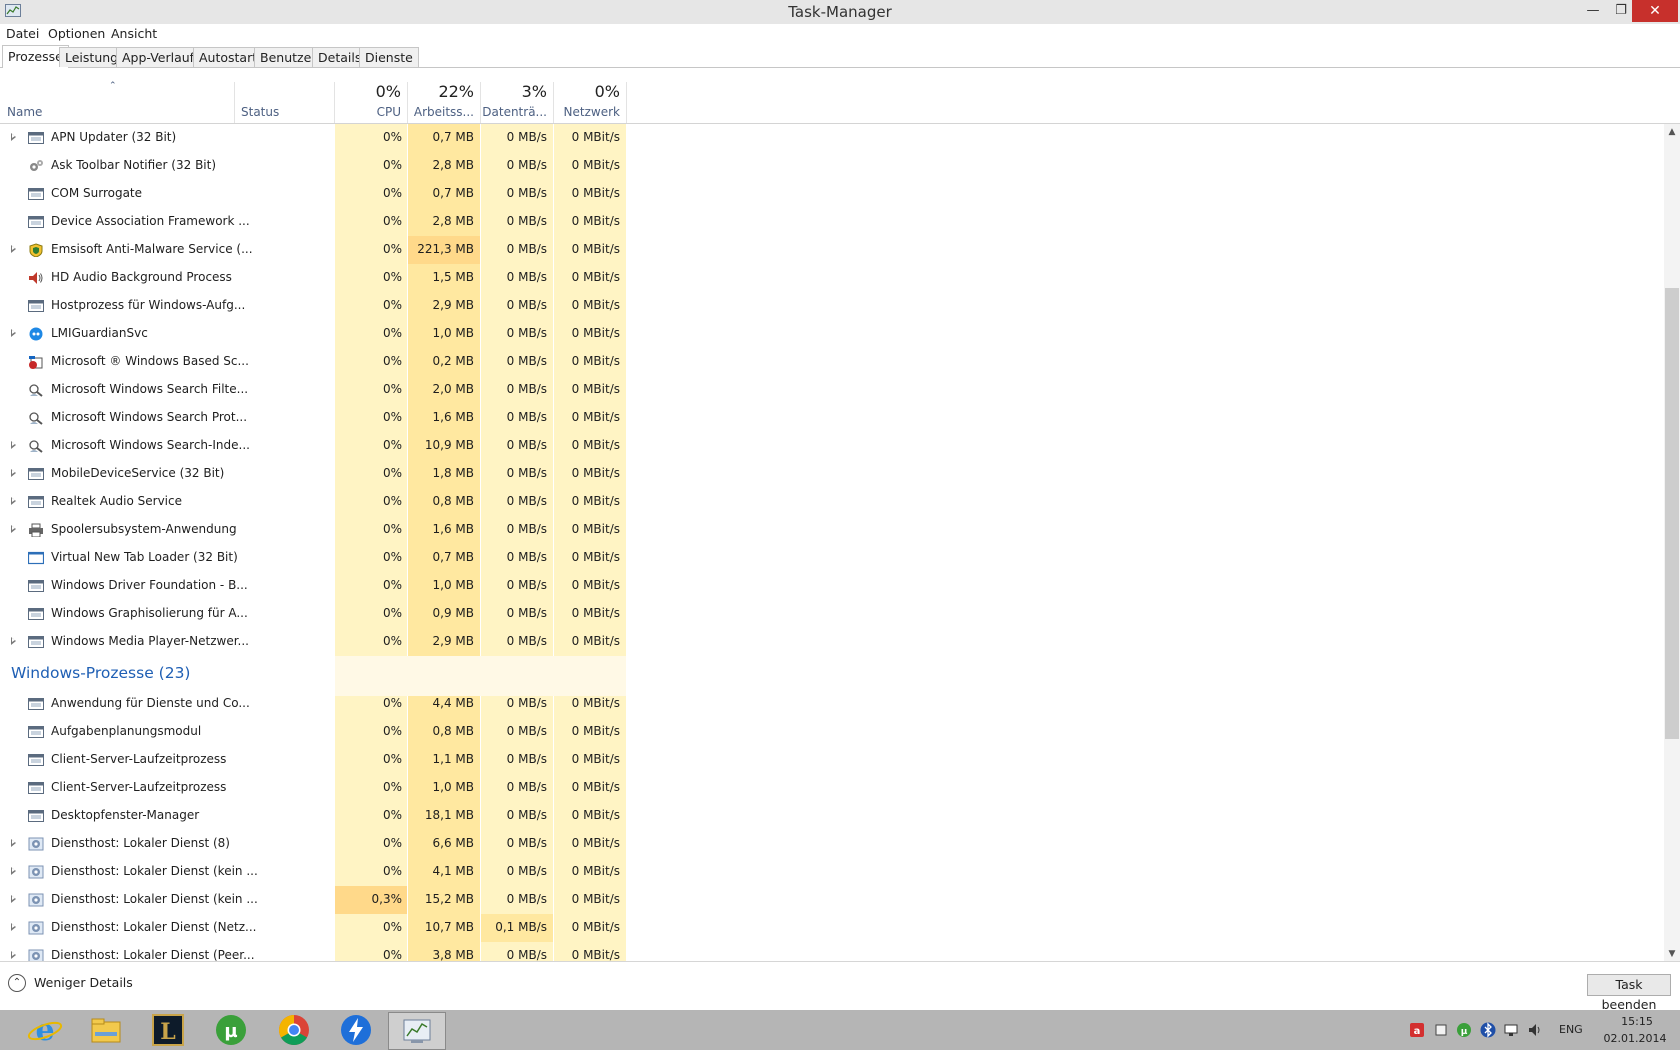  What do you see at coordinates (1593, 11) in the screenshot?
I see `minimize-button: —` at bounding box center [1593, 11].